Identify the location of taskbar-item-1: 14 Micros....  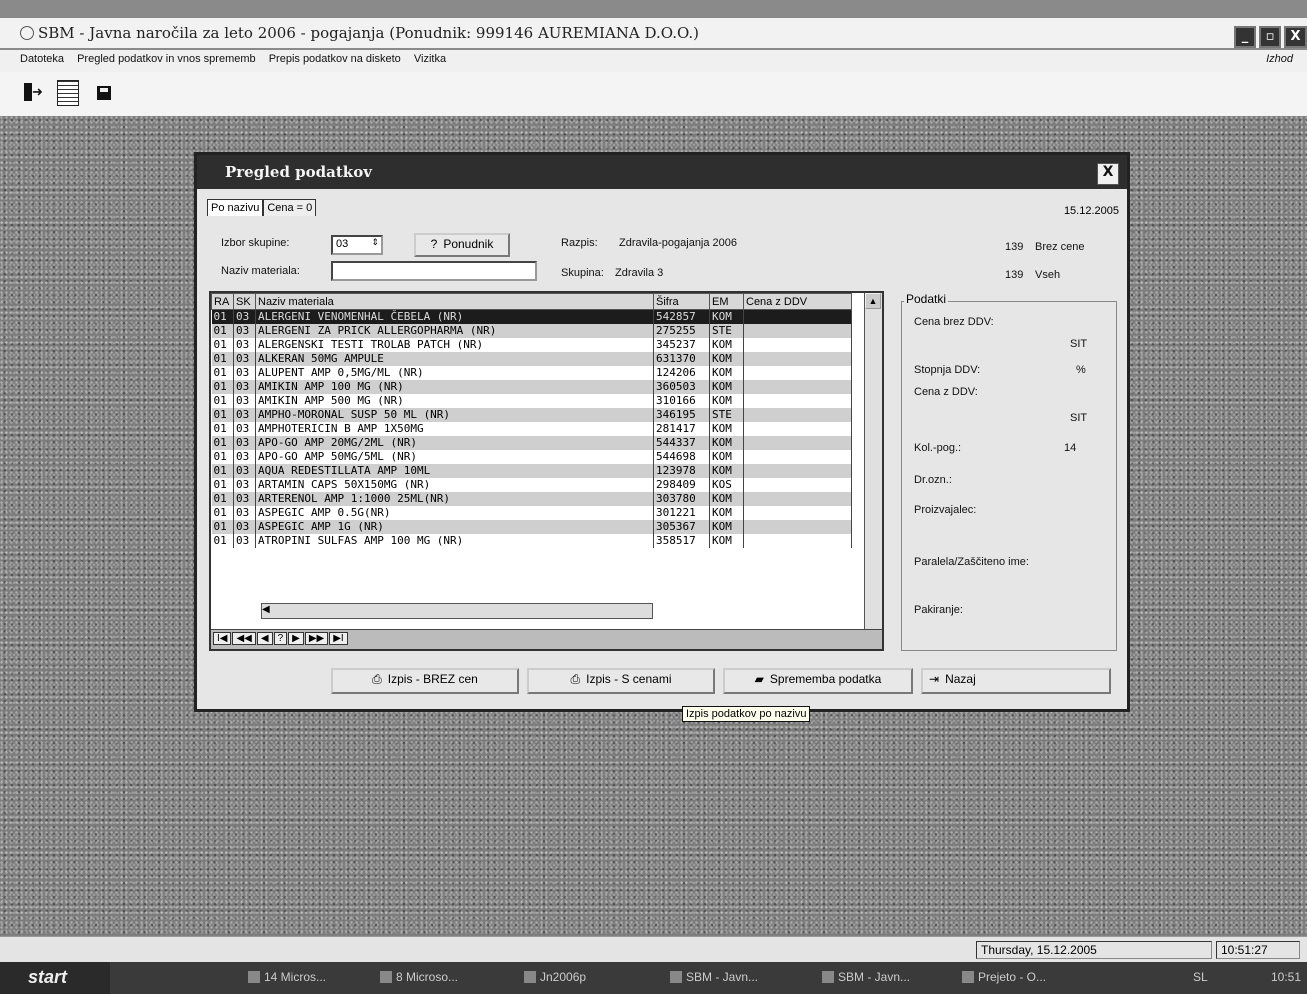
(287, 979).